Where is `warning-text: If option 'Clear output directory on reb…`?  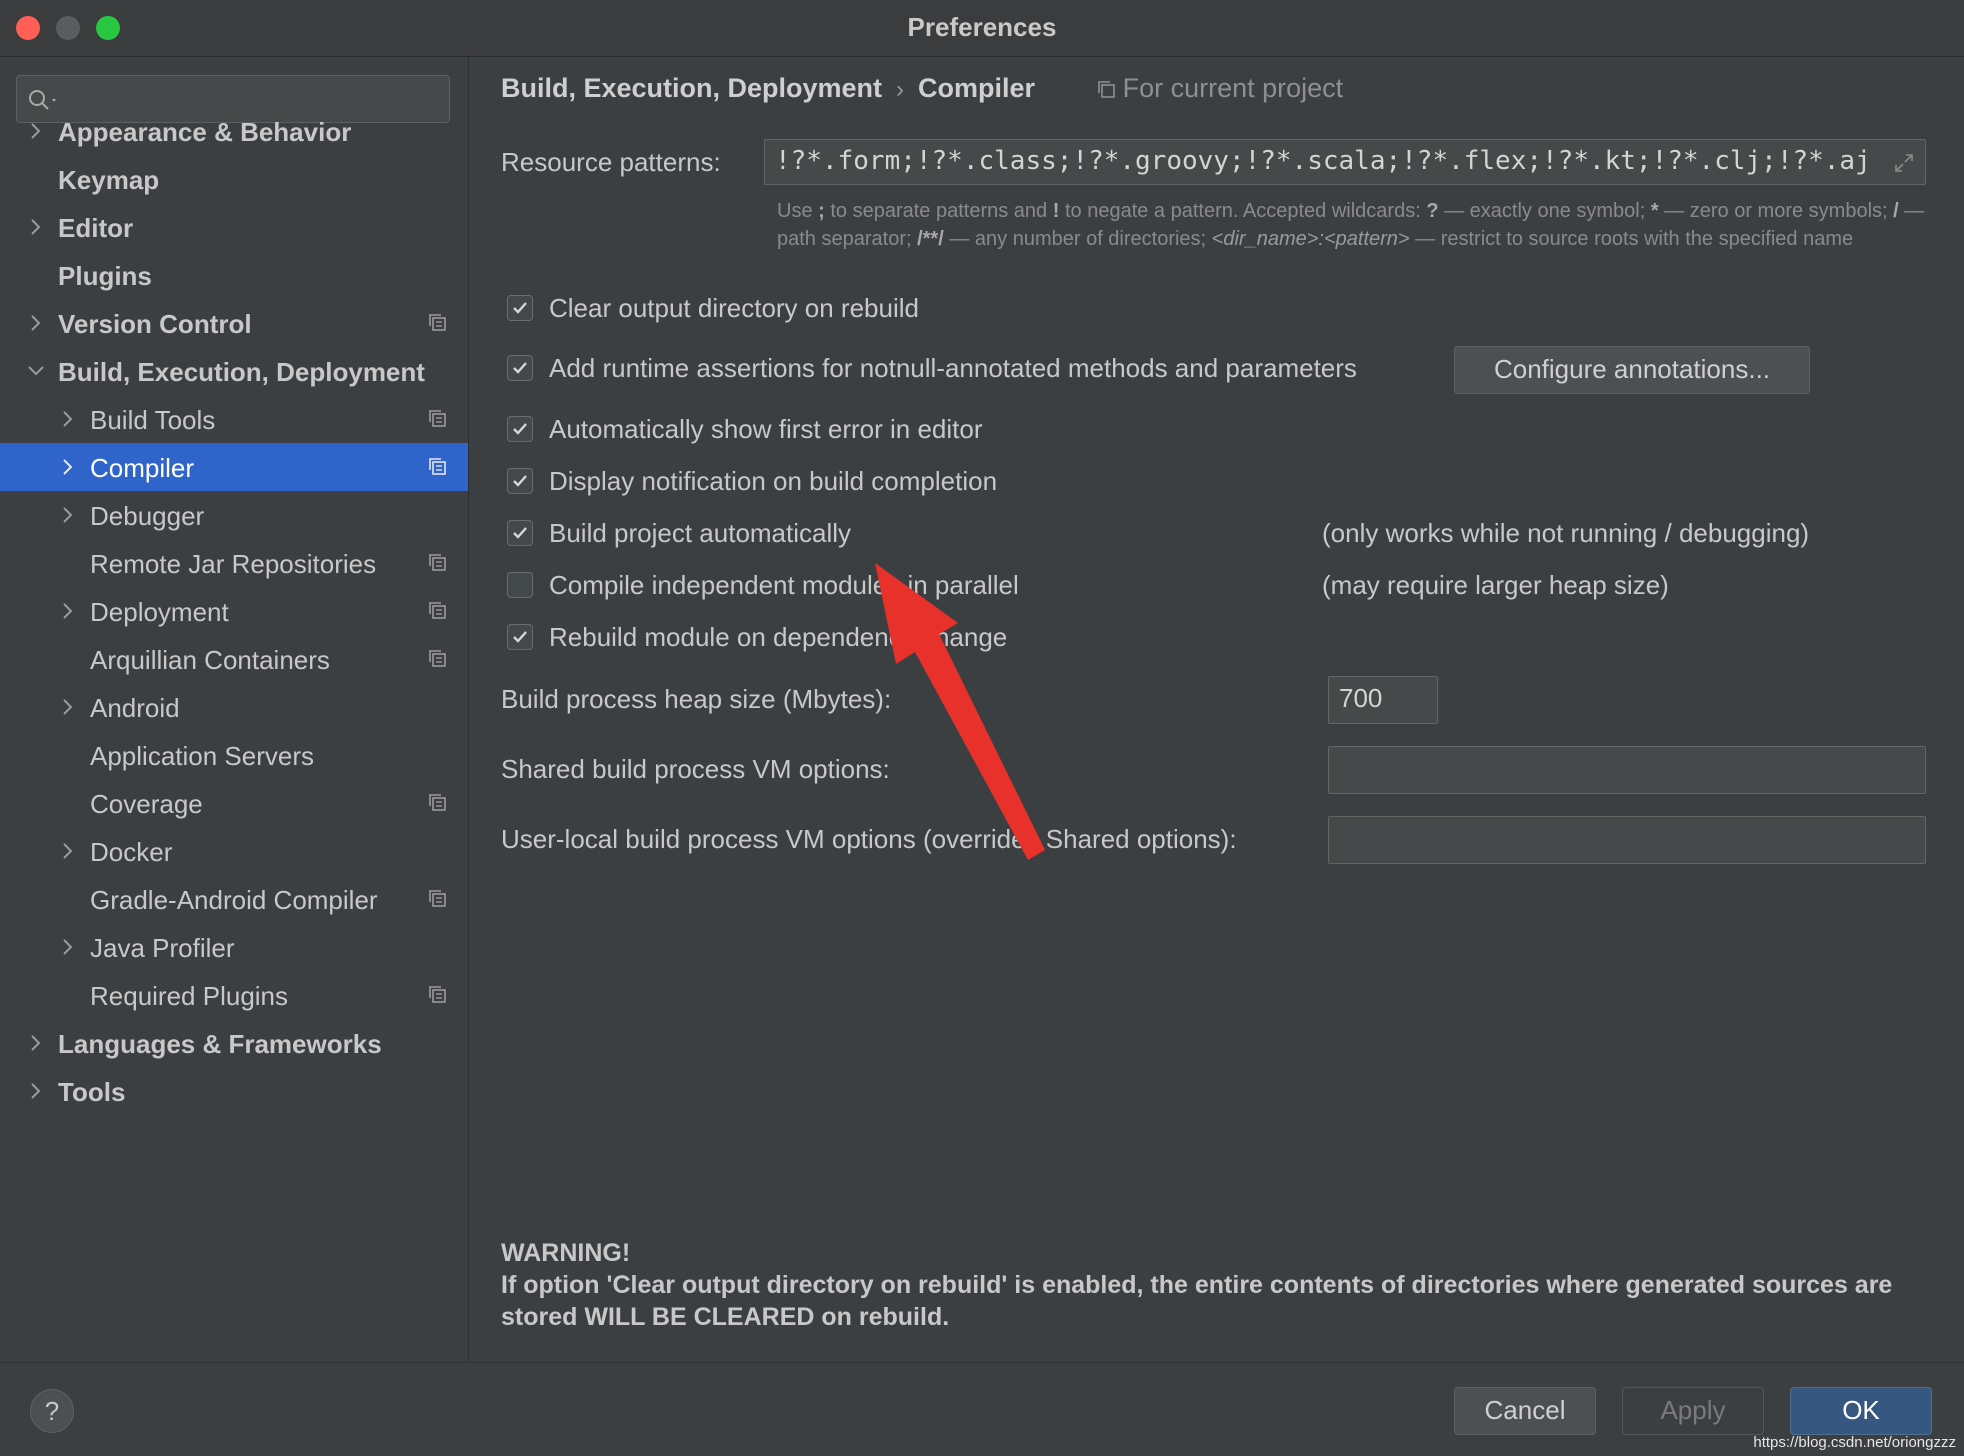
warning-text: If option 'Clear output directory on reb… is located at coordinates (1197, 1301).